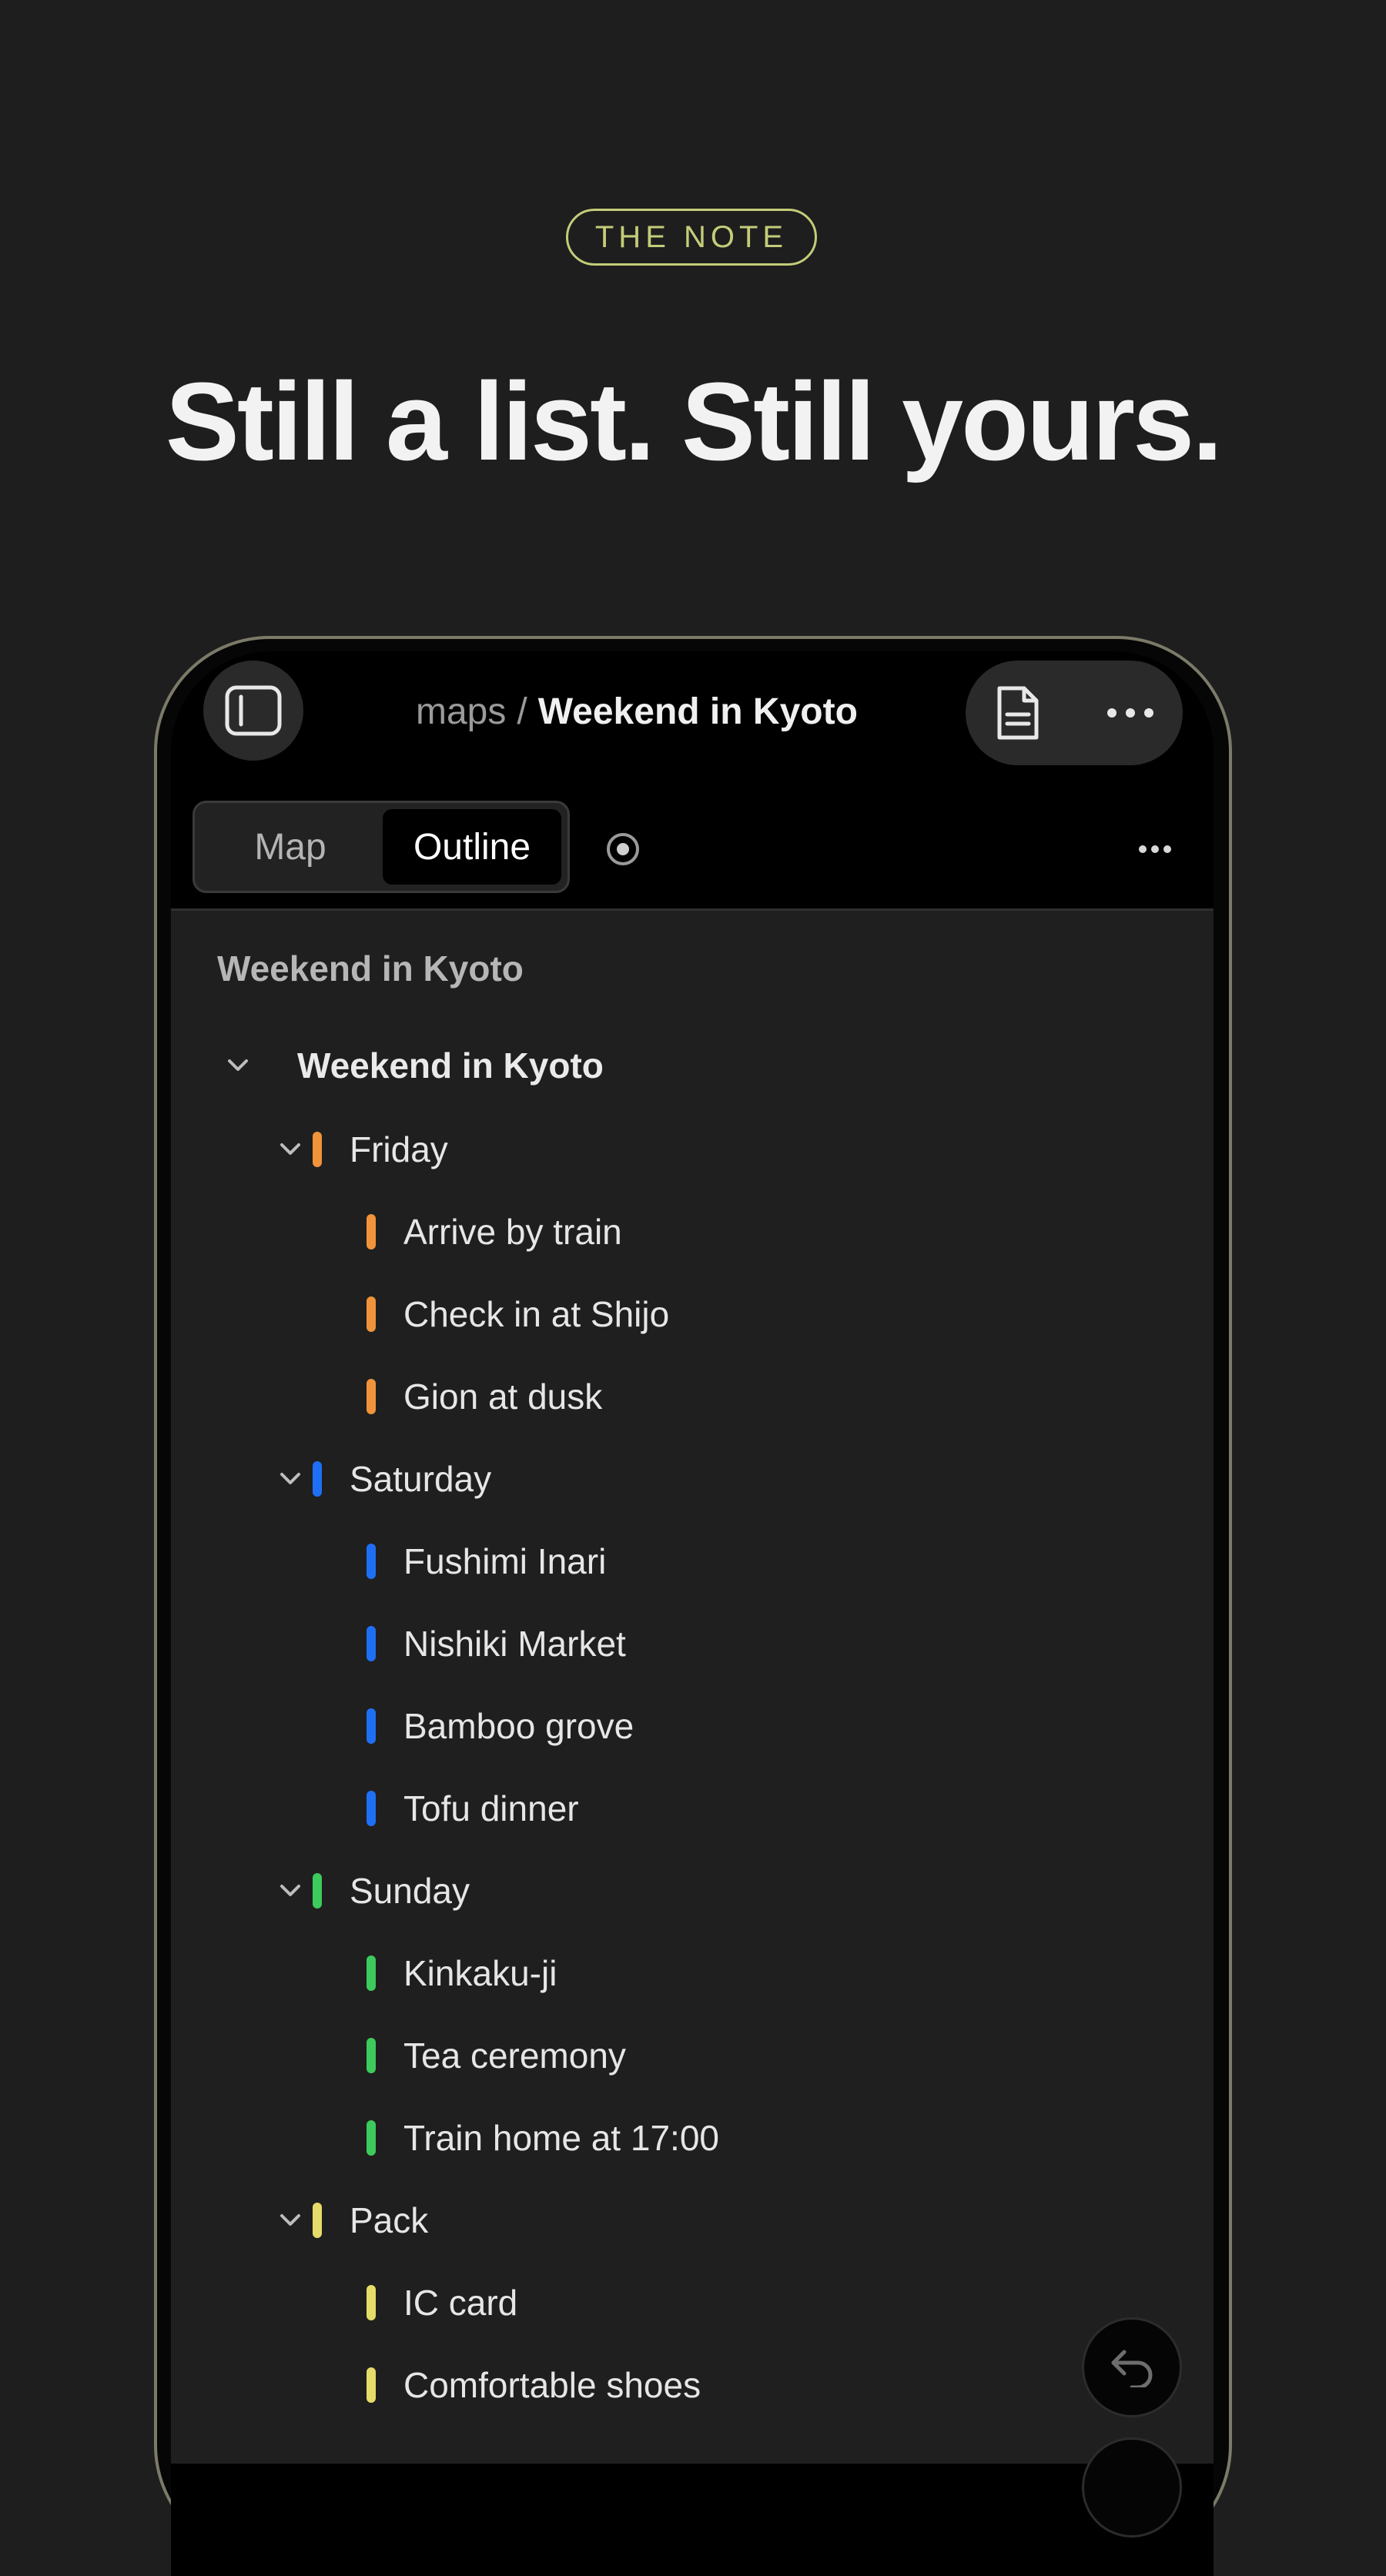 The height and width of the screenshot is (2576, 1386). I want to click on outline-group-label: Saturday, so click(420, 1479).